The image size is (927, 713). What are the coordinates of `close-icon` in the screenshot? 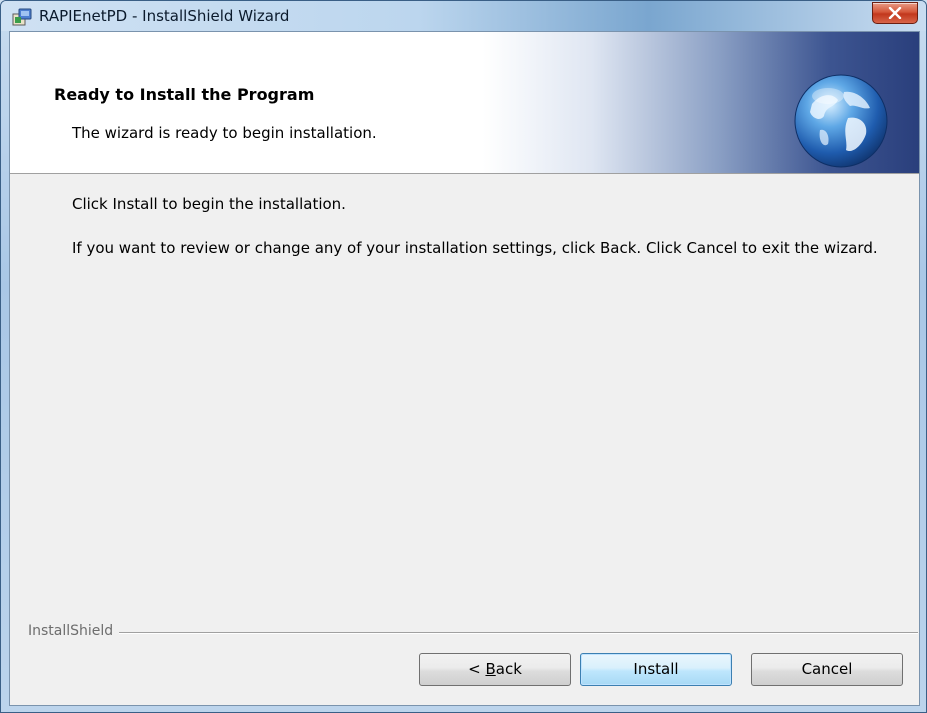 It's located at (895, 13).